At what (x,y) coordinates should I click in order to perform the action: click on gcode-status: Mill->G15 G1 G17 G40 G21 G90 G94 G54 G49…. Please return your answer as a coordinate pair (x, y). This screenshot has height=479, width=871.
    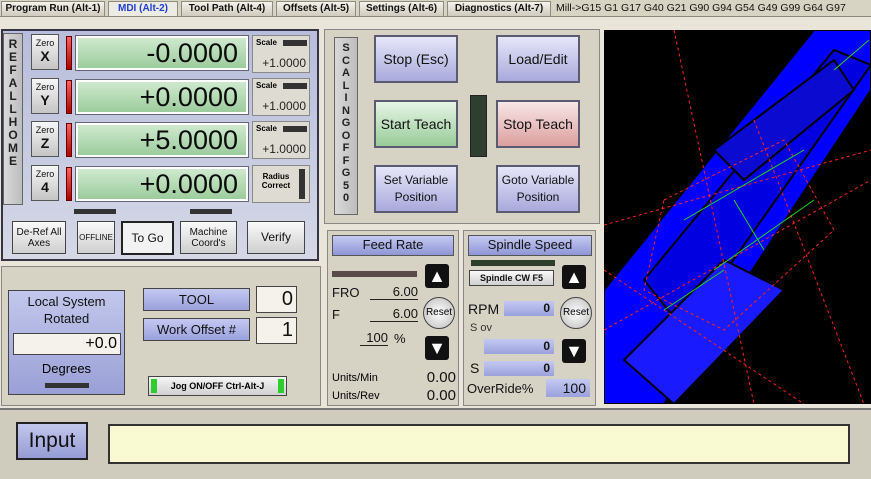
    Looking at the image, I should click on (701, 8).